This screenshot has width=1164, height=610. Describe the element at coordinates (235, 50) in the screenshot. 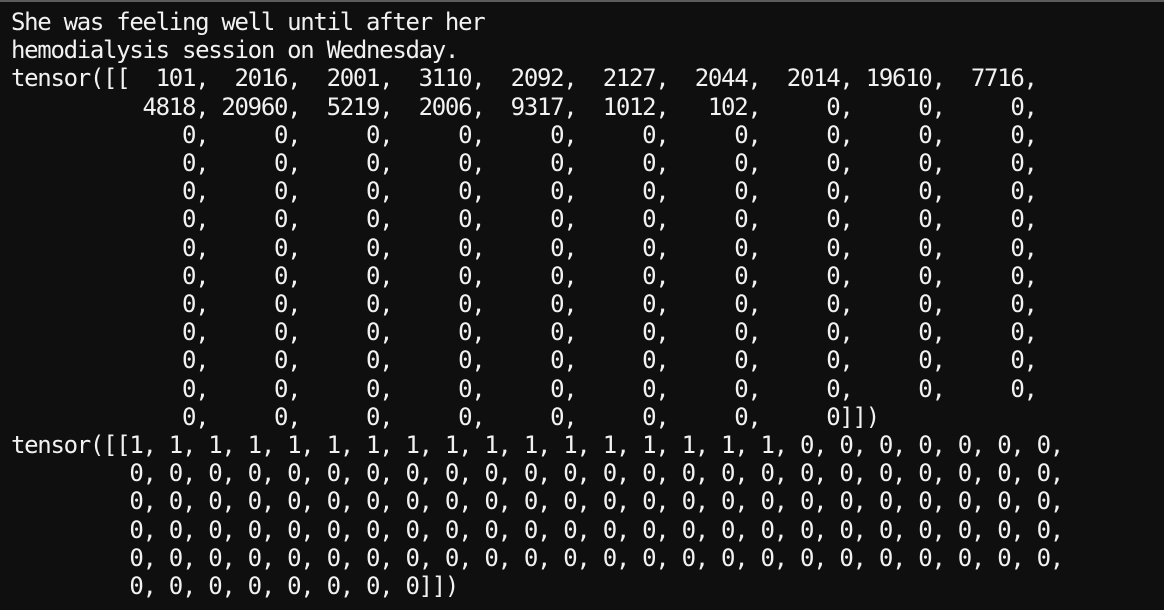

I see `terminal-line: hemodialysis session on Wednesday.` at that location.